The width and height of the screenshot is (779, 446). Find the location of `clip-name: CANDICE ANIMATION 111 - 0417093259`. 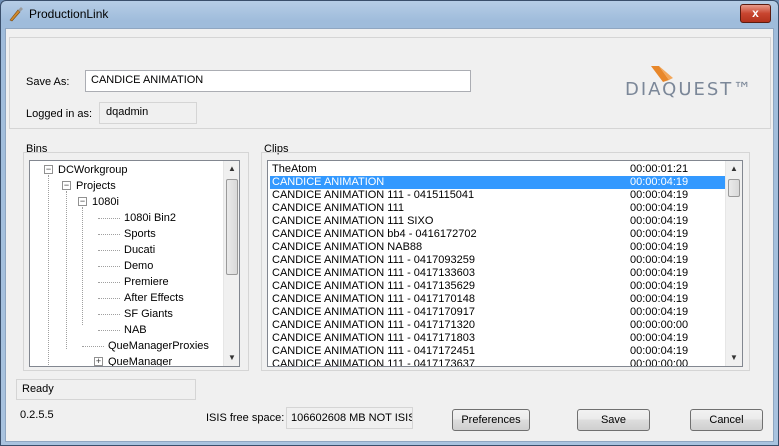

clip-name: CANDICE ANIMATION 111 - 0417093259 is located at coordinates (373, 260).